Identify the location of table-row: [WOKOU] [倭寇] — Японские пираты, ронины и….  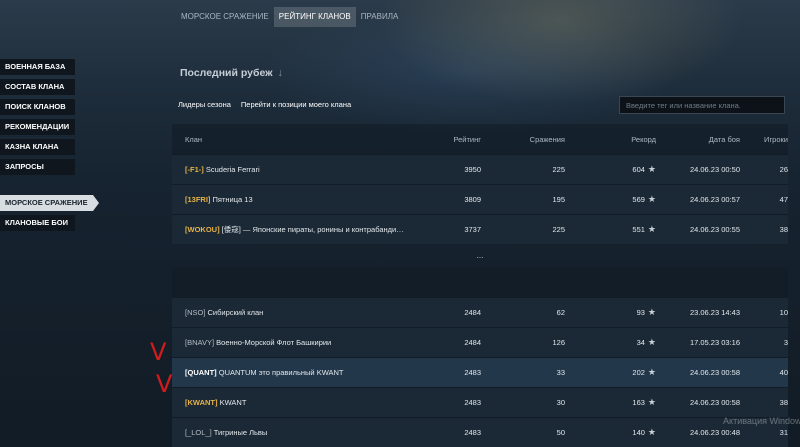
(480, 229).